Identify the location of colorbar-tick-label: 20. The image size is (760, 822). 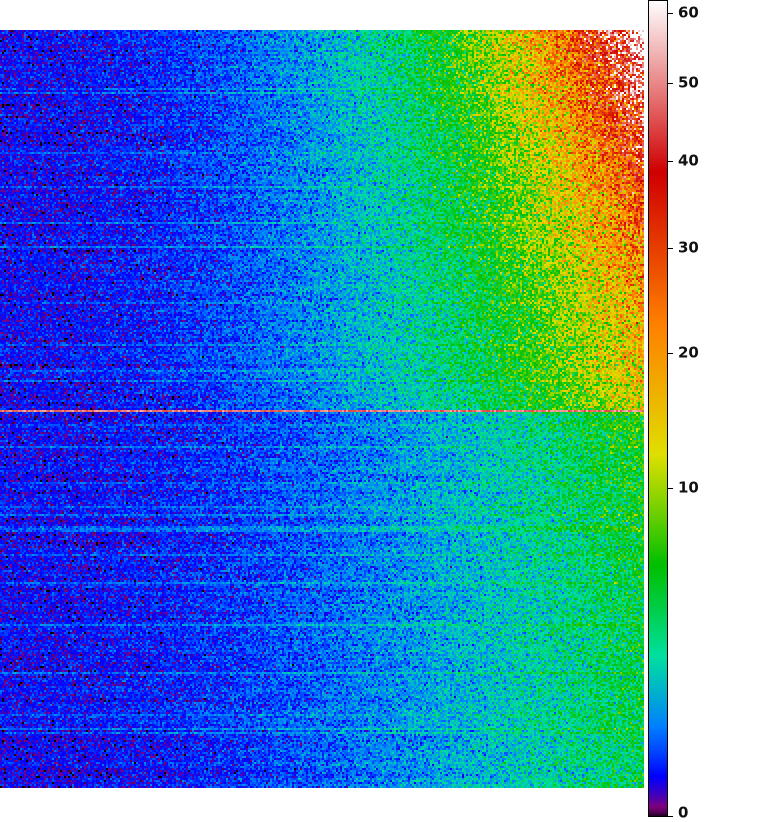
(688, 352).